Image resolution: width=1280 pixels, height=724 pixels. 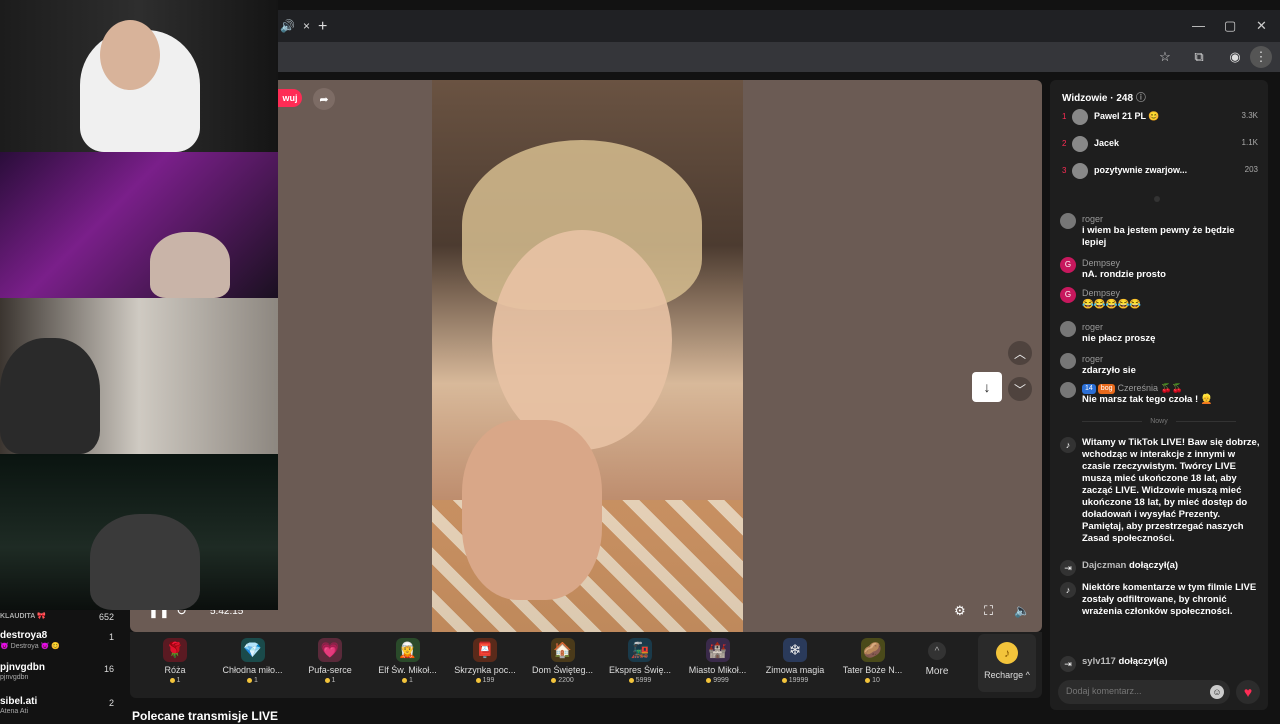 I want to click on download-icon: ↓, so click(x=987, y=387).